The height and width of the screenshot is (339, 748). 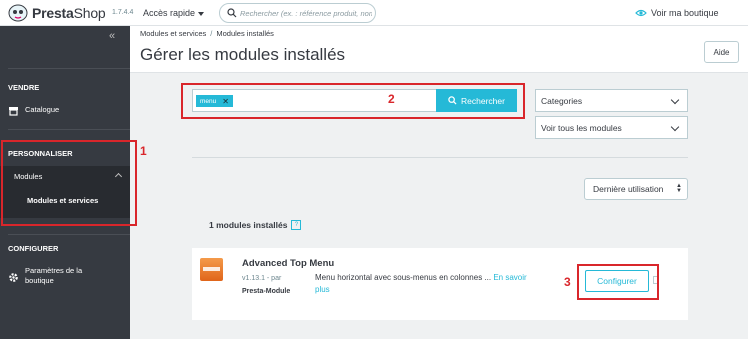 I want to click on admin-search, so click(x=297, y=13).